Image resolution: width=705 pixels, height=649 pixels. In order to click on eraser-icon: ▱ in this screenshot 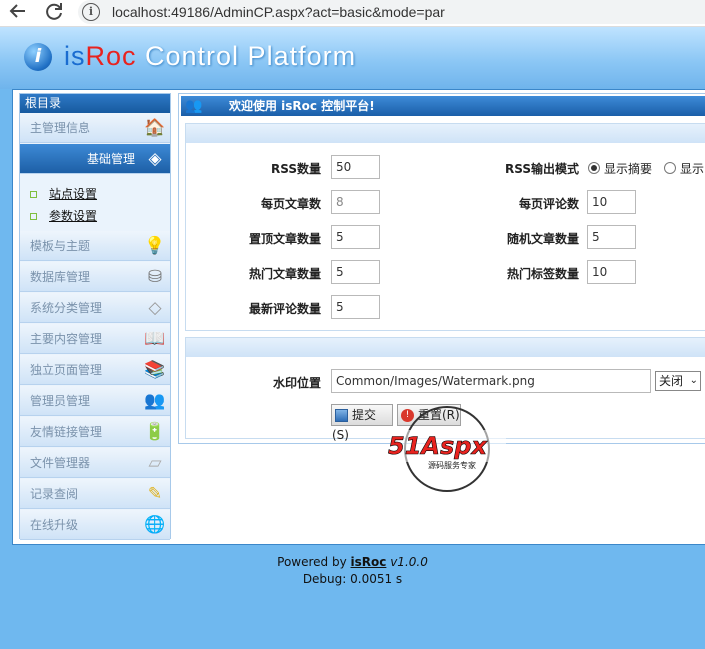, I will do `click(155, 463)`.